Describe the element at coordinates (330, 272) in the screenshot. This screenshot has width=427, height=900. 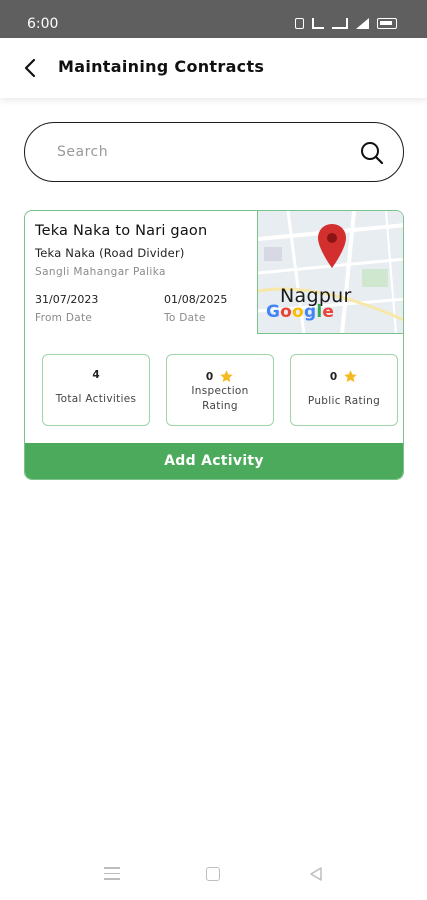
I see `map-thumbnail: Nagpur Google` at that location.